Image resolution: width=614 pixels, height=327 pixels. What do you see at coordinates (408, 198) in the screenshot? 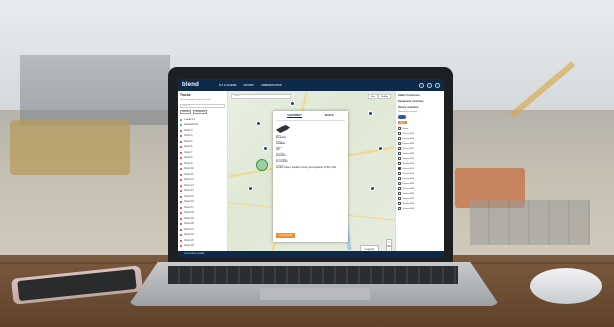
I see `device-label: Device 4037` at bounding box center [408, 198].